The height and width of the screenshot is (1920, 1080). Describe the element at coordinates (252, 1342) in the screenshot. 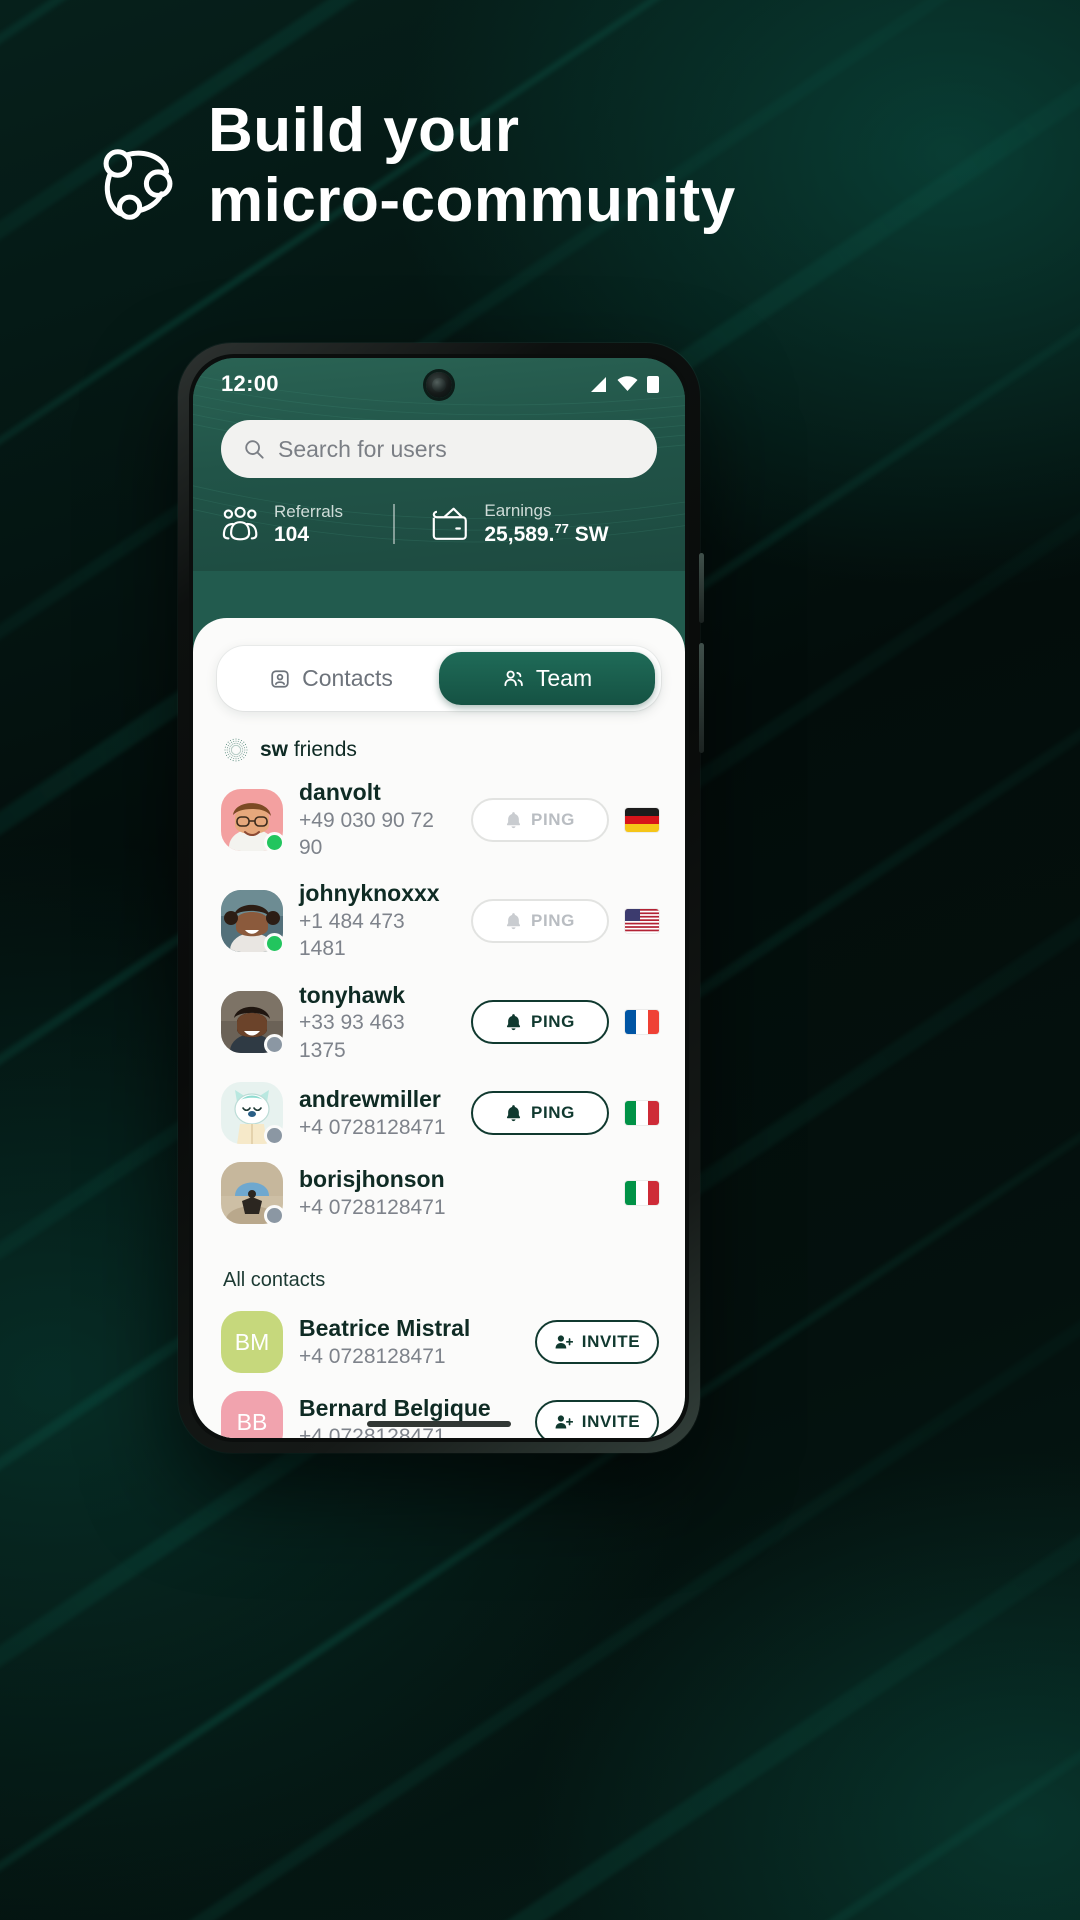

I see `avatar-initials: BM` at that location.